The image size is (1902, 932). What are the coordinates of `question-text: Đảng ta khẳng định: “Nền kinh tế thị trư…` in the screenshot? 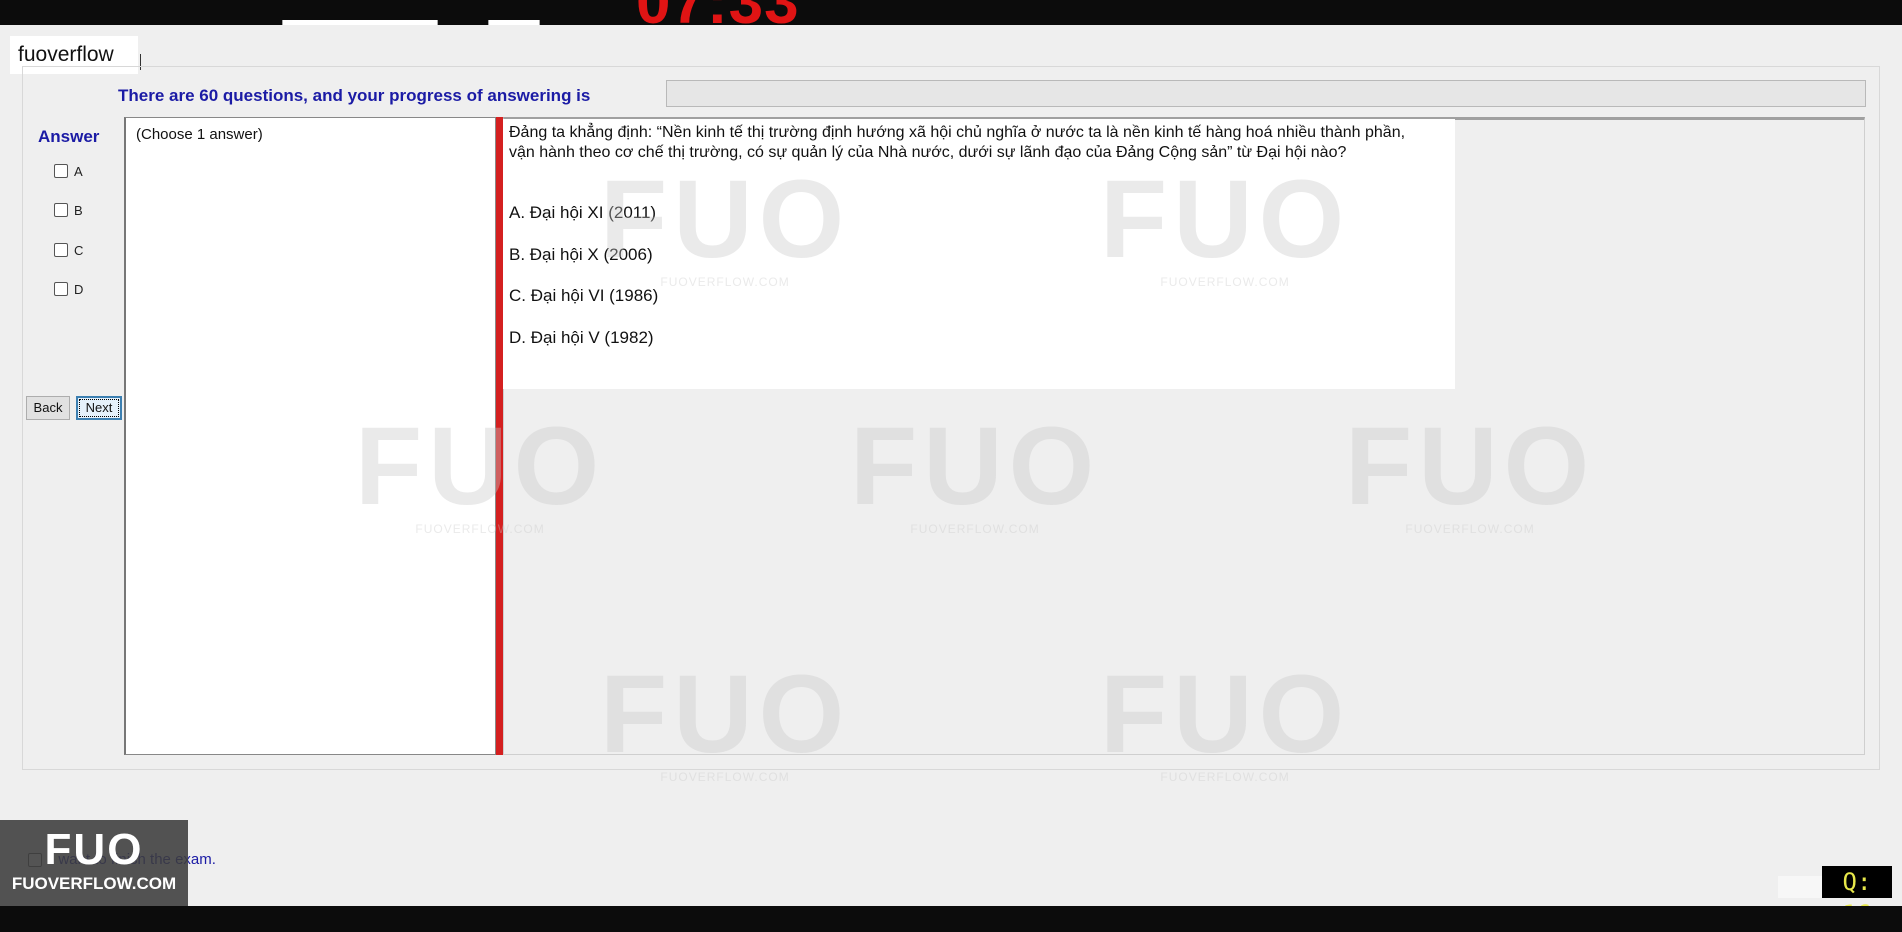 It's located at (957, 142).